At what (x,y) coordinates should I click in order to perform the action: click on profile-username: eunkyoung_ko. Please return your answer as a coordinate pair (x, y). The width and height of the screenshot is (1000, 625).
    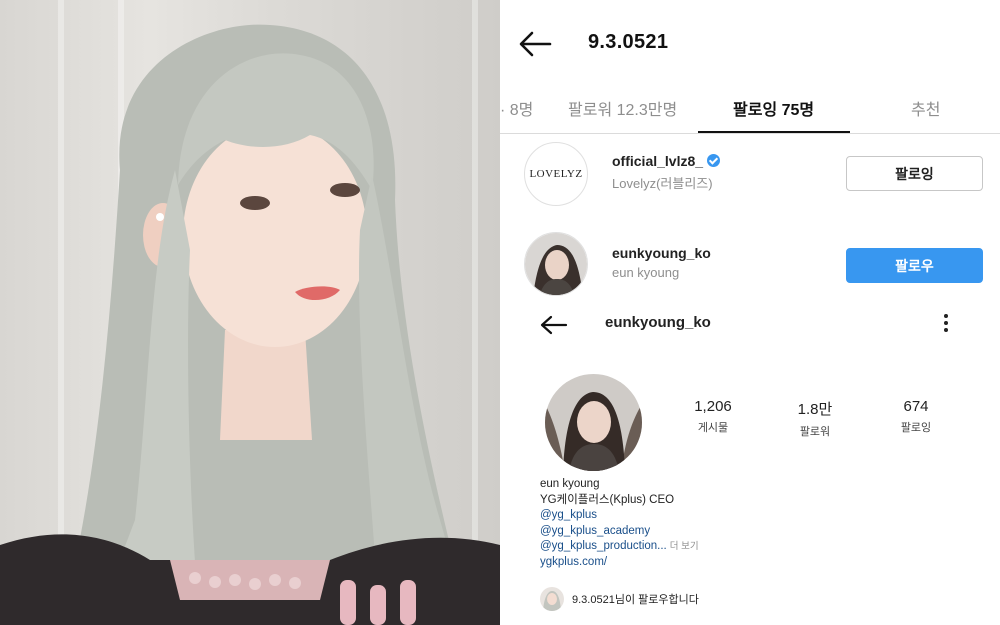
    Looking at the image, I should click on (658, 322).